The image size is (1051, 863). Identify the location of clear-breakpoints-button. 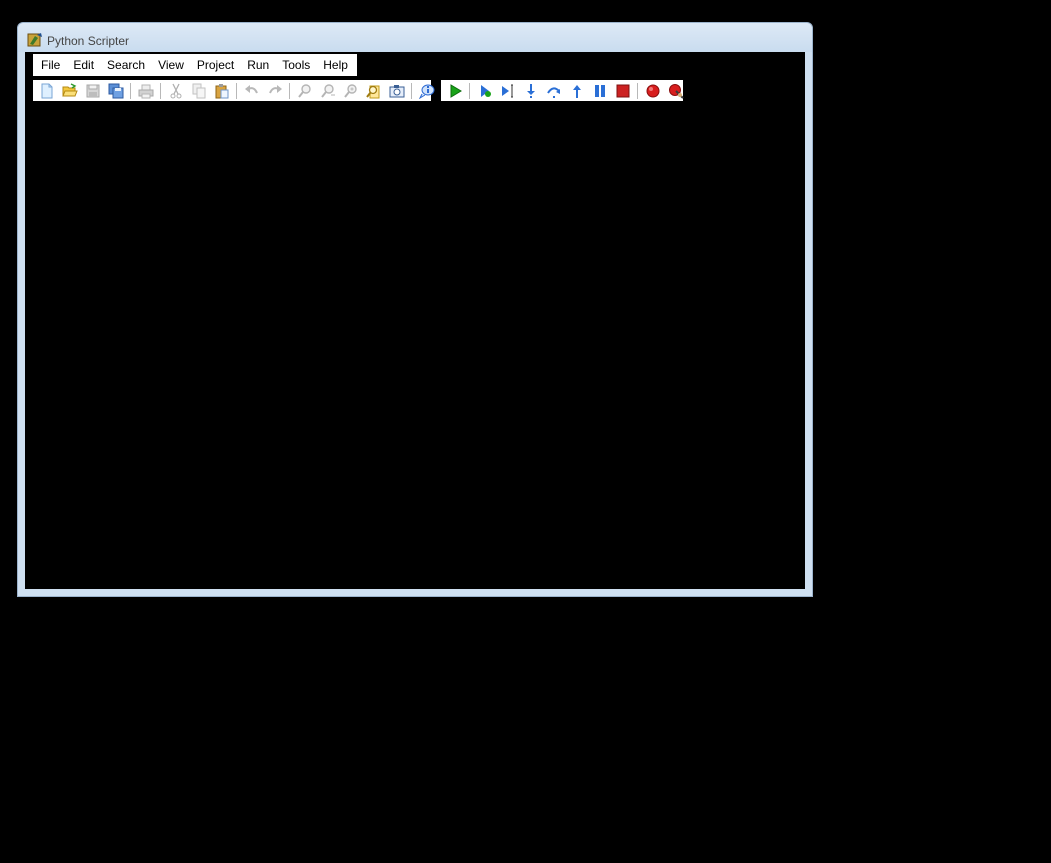
(676, 91).